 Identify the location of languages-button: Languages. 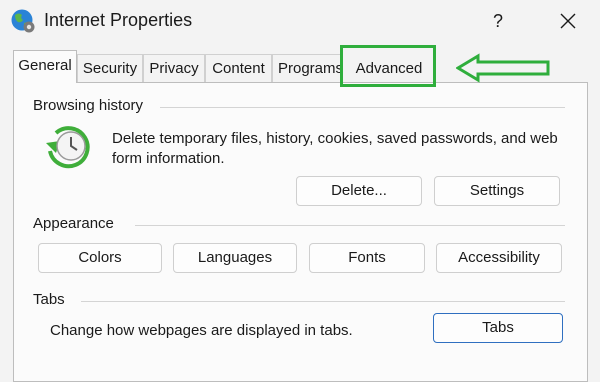
(235, 258).